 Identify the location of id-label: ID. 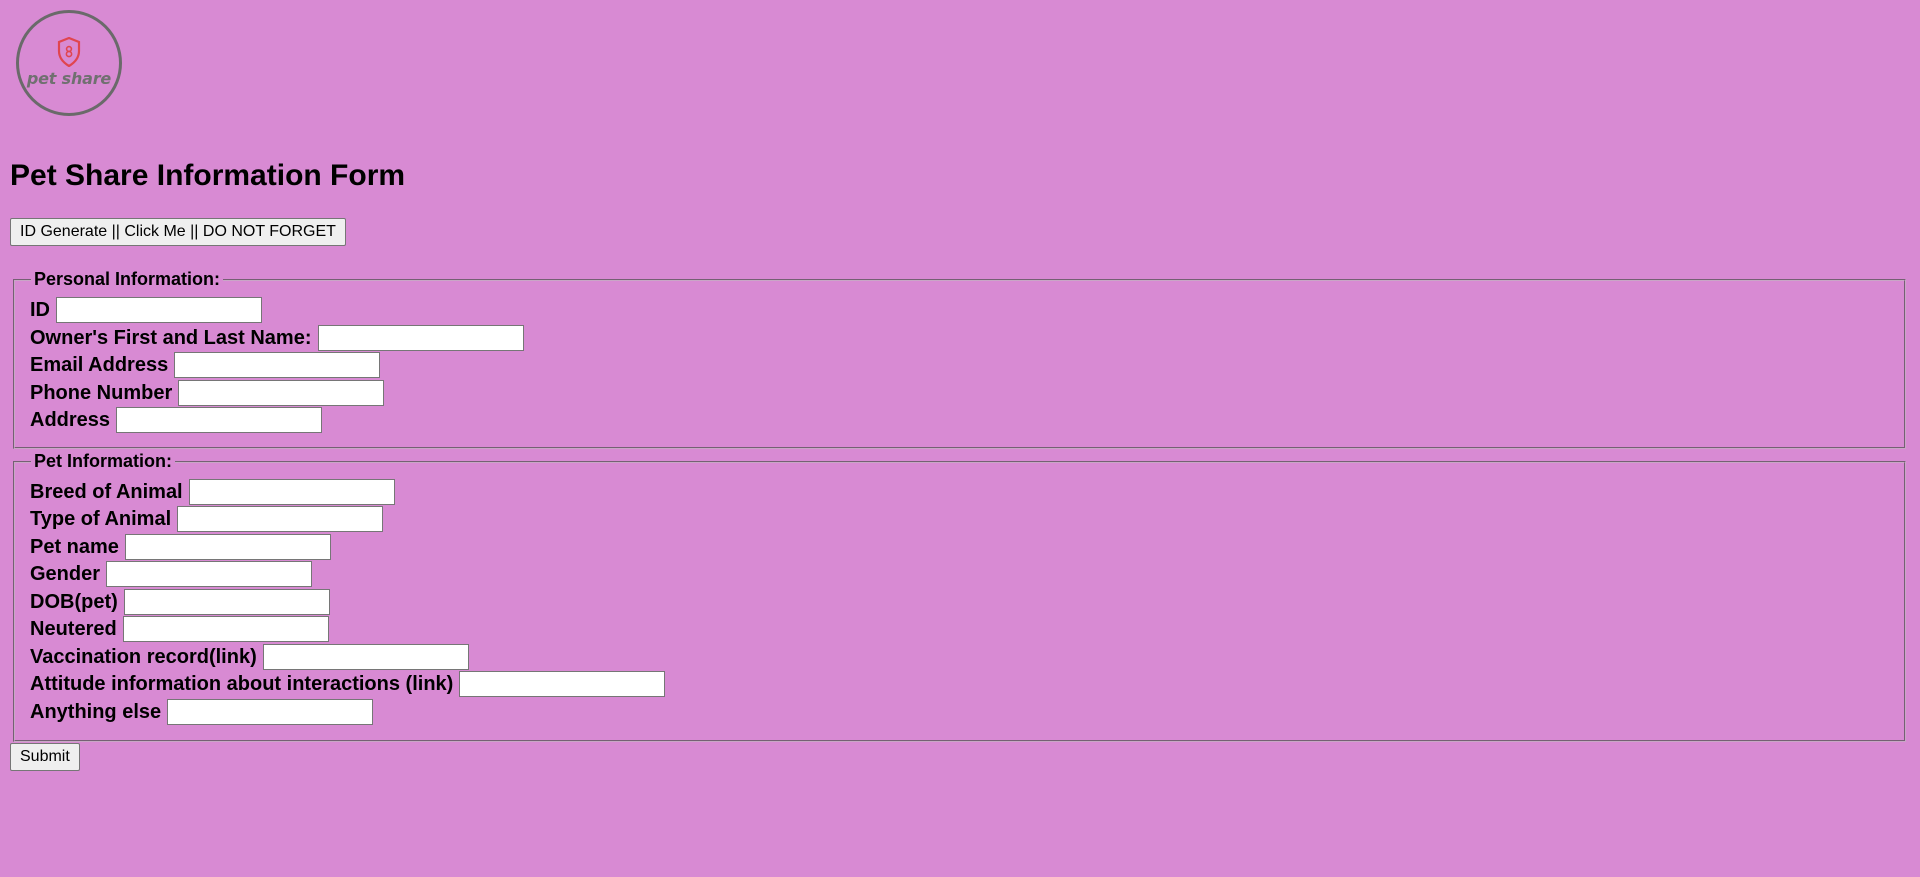
(40, 310).